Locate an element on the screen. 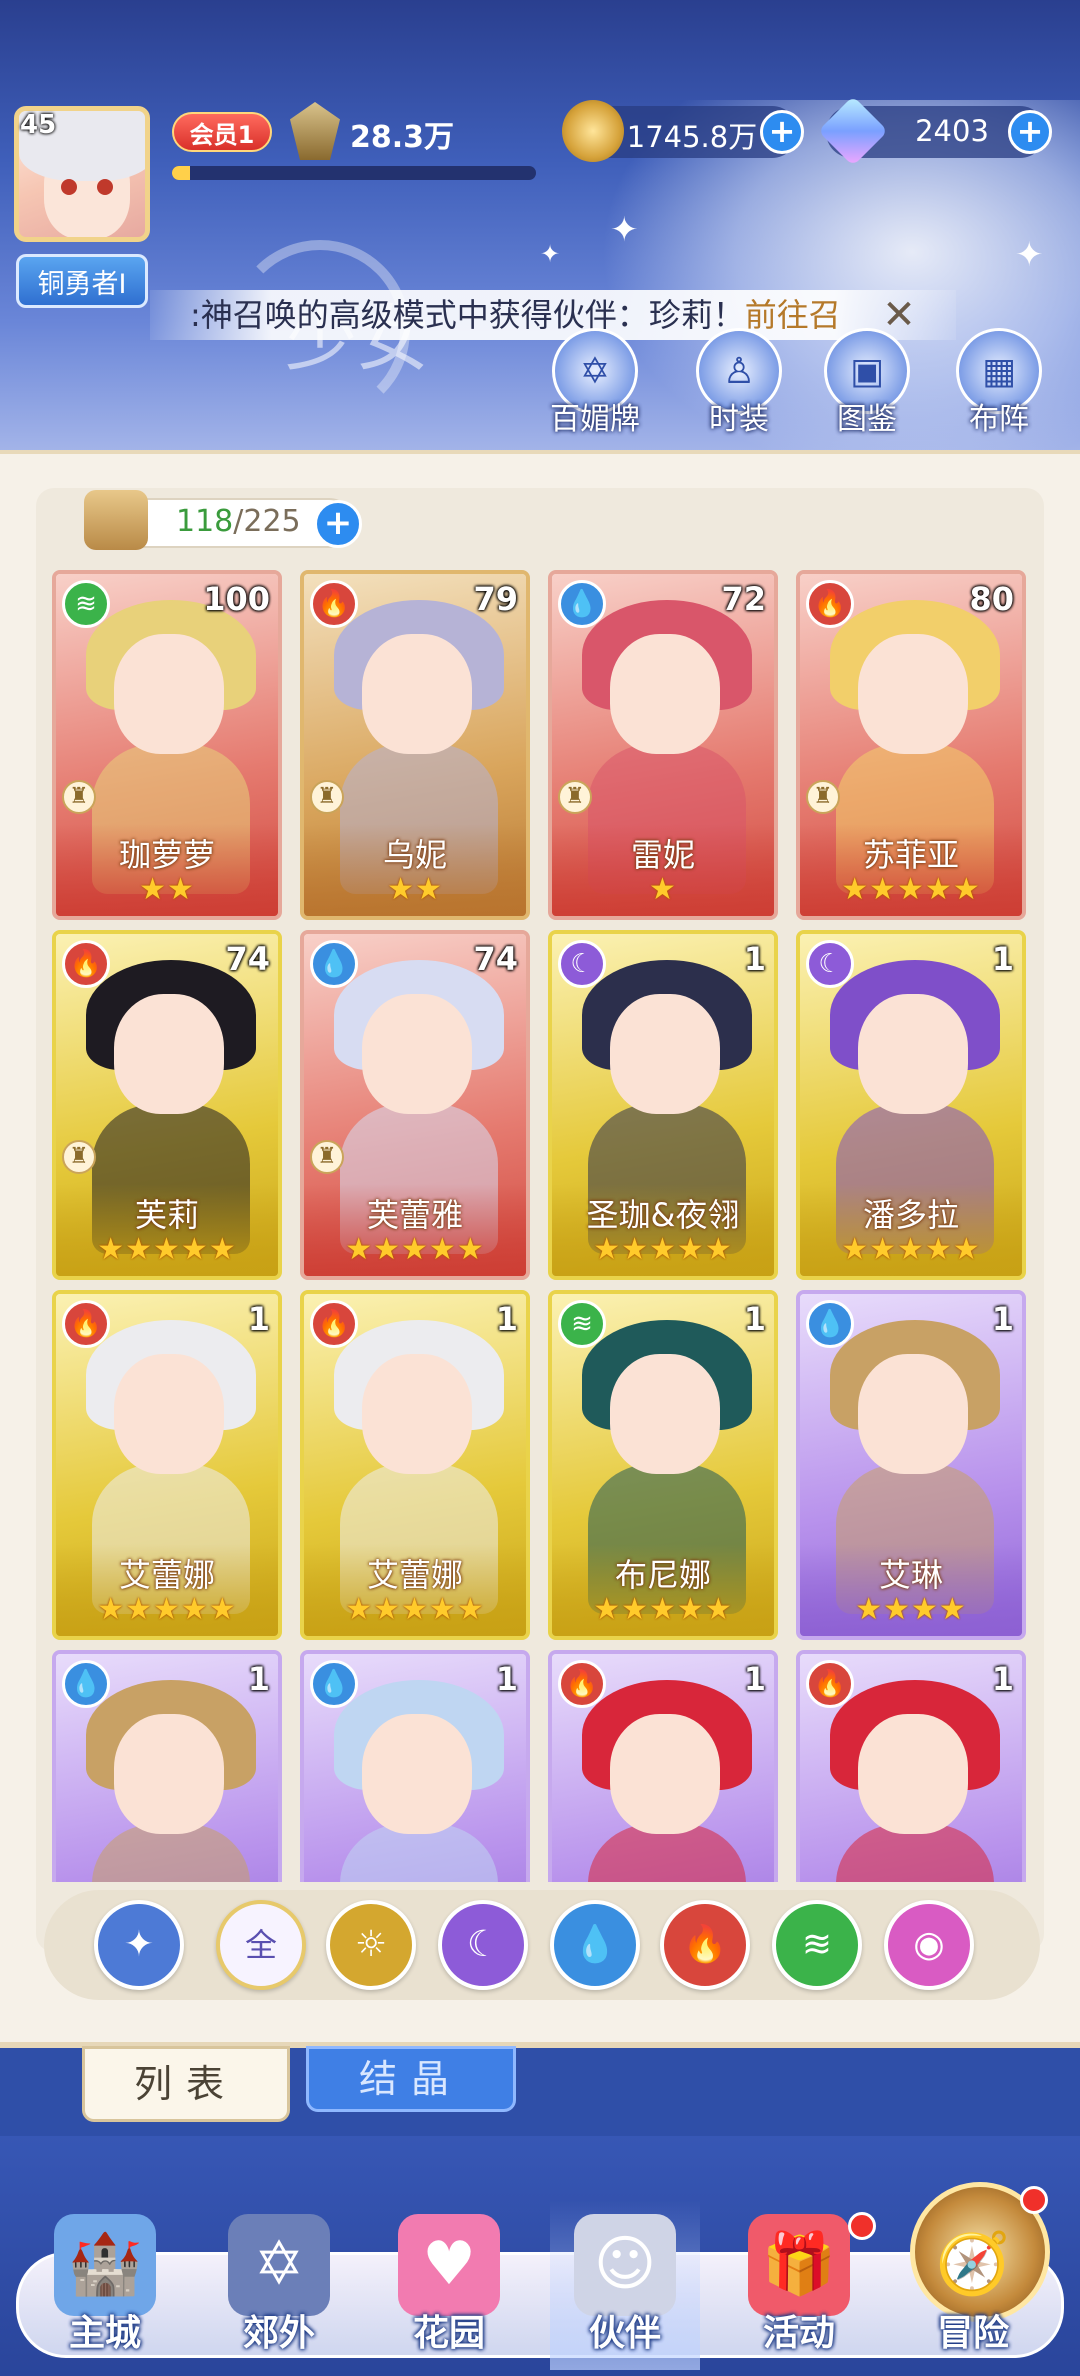 The width and height of the screenshot is (1080, 2376). avatar-eye is located at coordinates (105, 187).